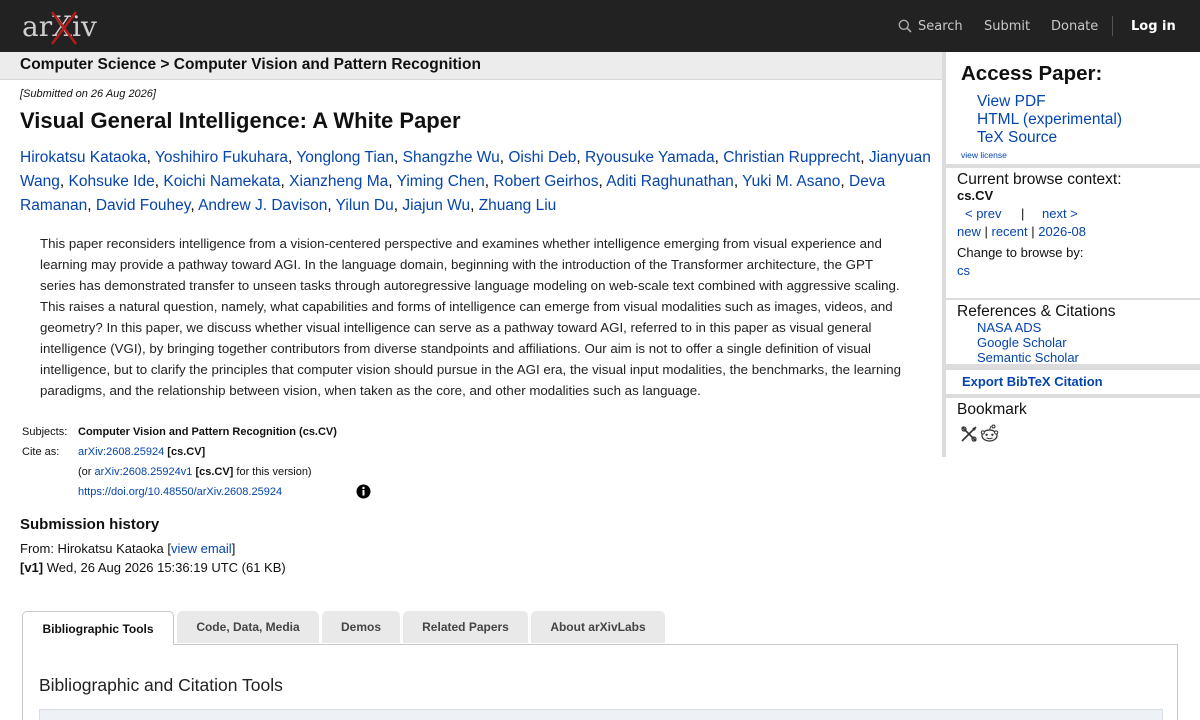 This screenshot has height=720, width=1200. I want to click on panel-title: Bibliographic and Citation Tools, so click(161, 685).